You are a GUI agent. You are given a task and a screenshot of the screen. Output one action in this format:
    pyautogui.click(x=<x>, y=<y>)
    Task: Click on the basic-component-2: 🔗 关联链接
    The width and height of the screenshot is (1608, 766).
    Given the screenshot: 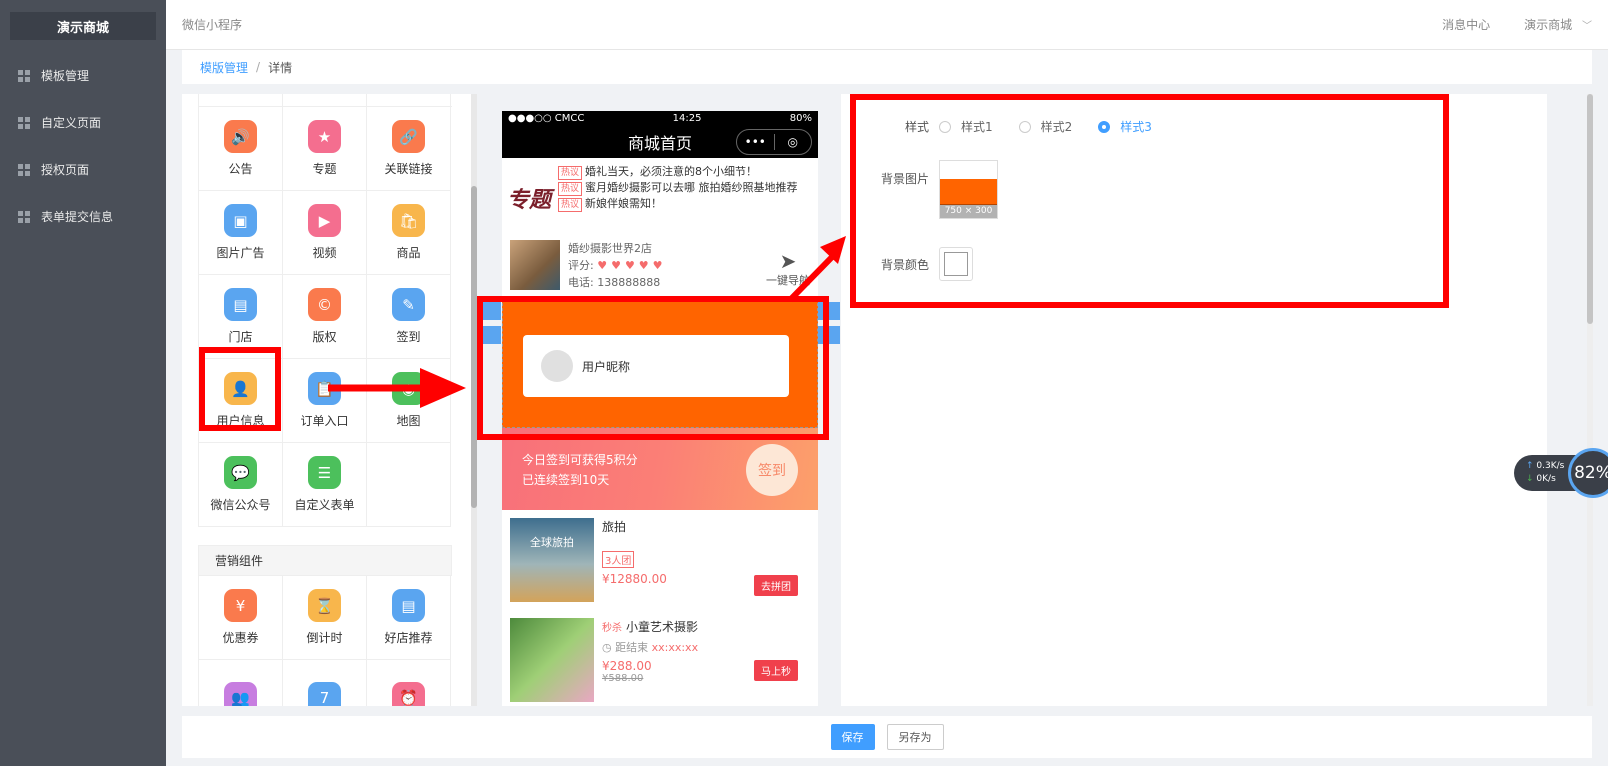 What is the action you would take?
    pyautogui.click(x=409, y=149)
    